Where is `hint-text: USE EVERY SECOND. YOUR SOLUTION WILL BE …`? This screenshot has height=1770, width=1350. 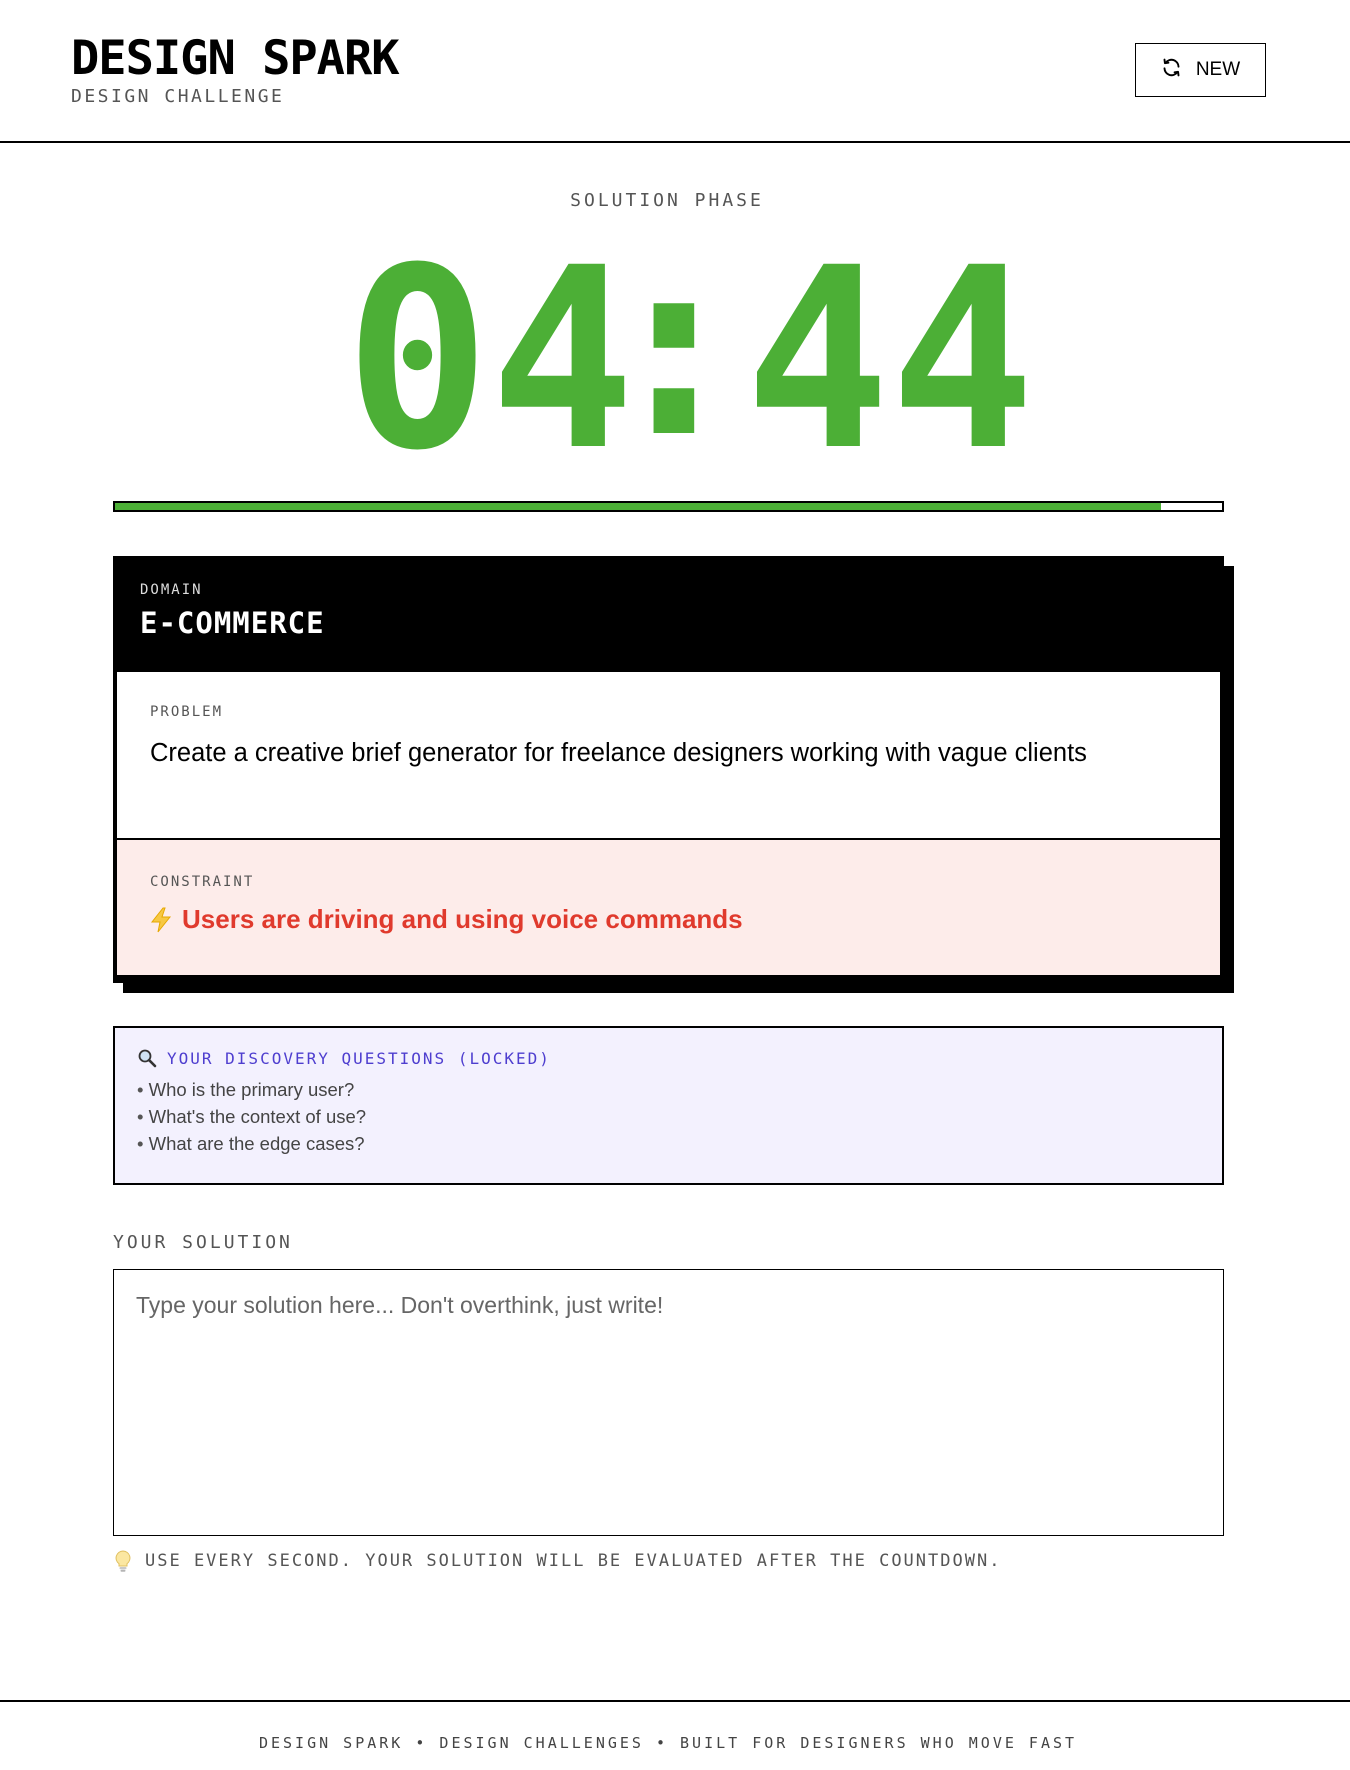 hint-text: USE EVERY SECOND. YOUR SOLUTION WILL BE … is located at coordinates (573, 1561).